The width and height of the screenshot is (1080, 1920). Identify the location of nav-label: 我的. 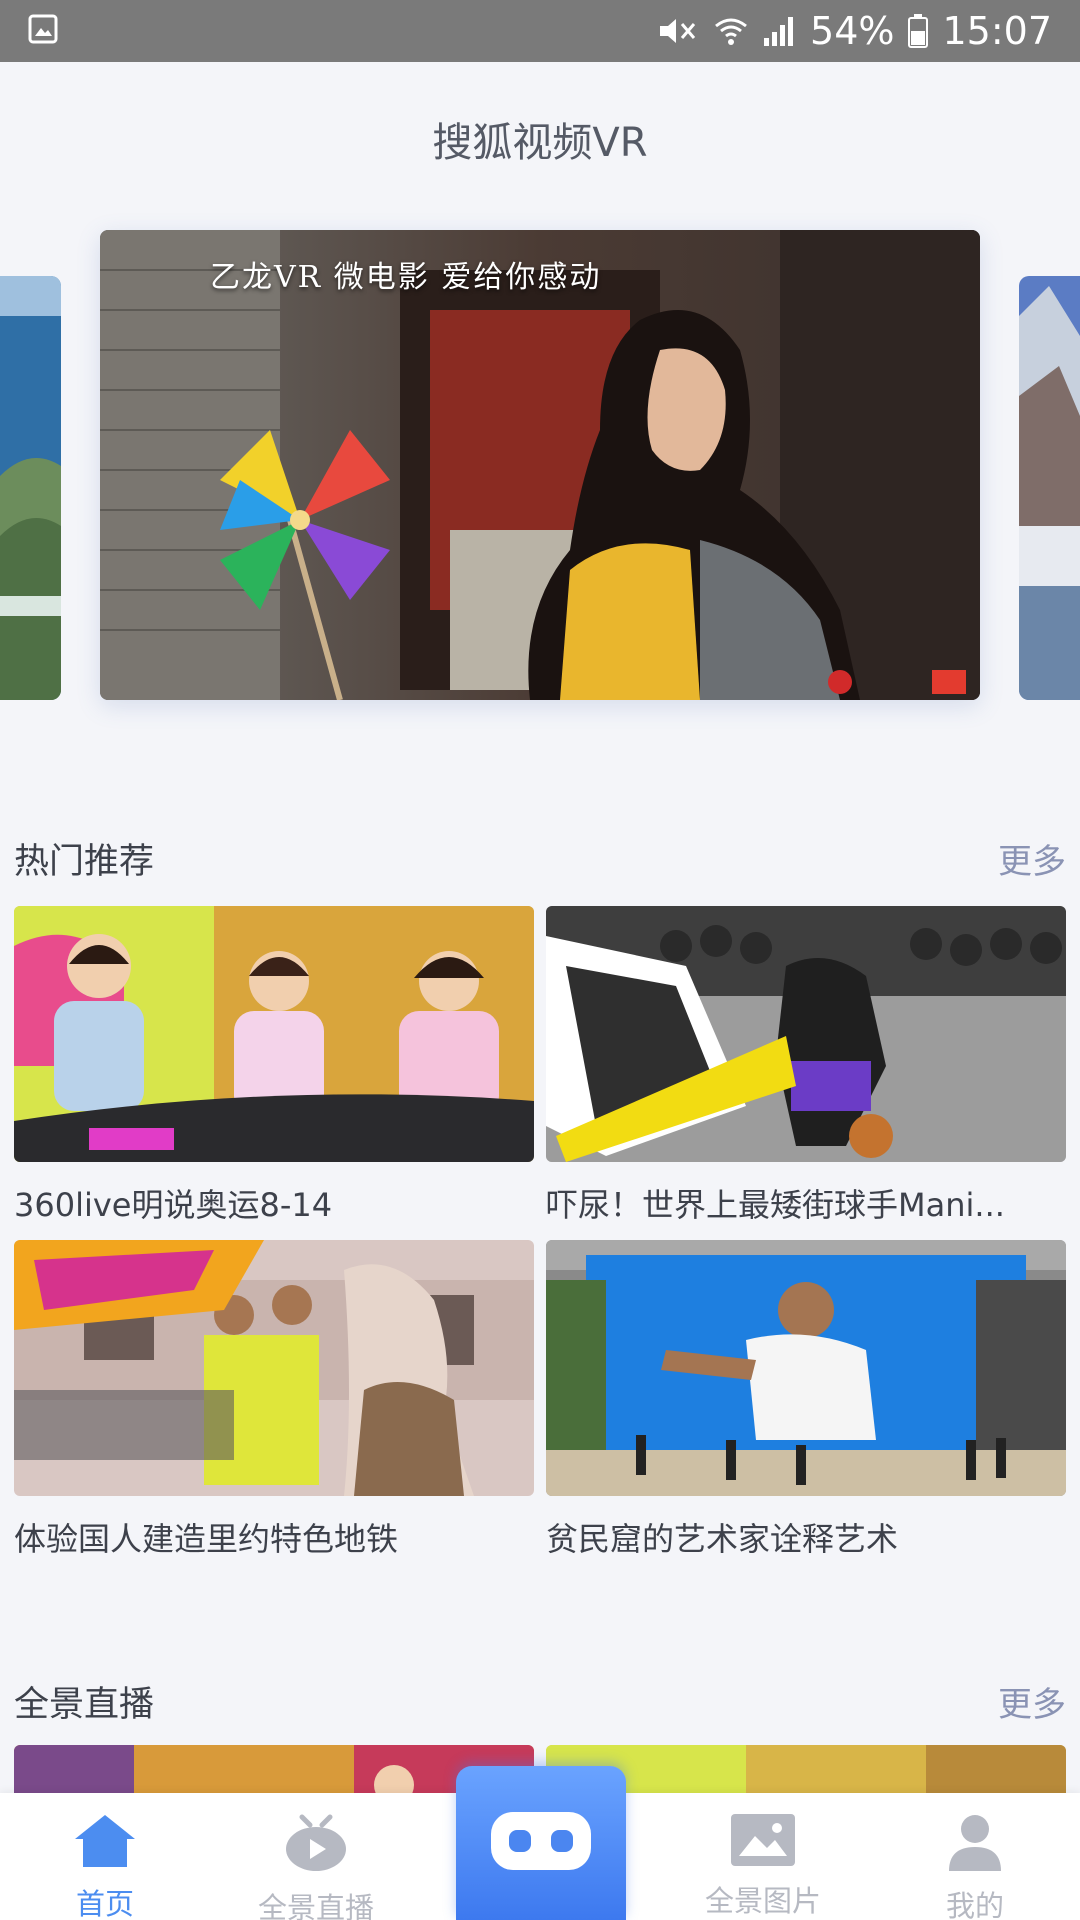
(974, 1904).